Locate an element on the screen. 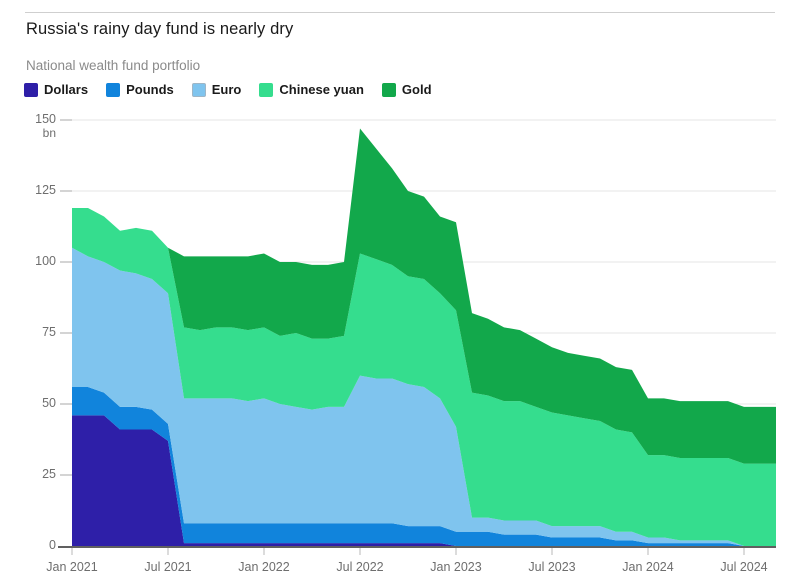  y-tick-label: 75 is located at coordinates (49, 332).